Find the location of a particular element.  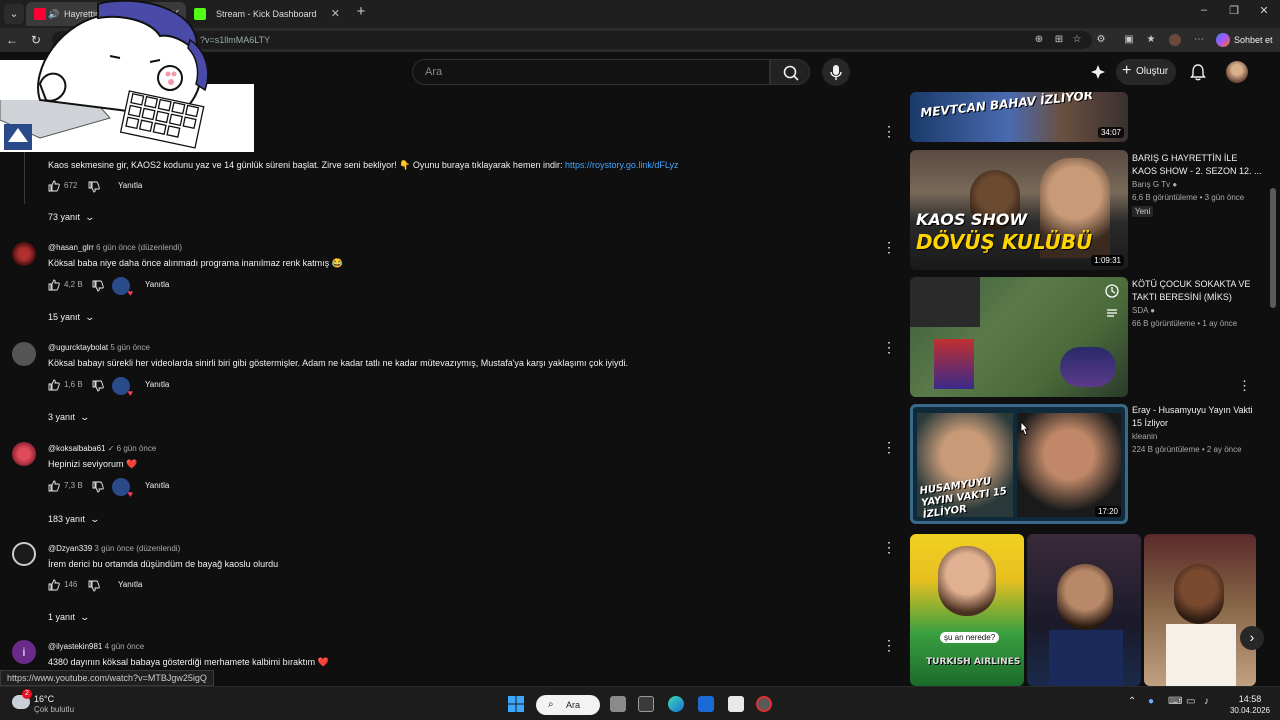

search-icon: ⌕ is located at coordinates (551, 704).